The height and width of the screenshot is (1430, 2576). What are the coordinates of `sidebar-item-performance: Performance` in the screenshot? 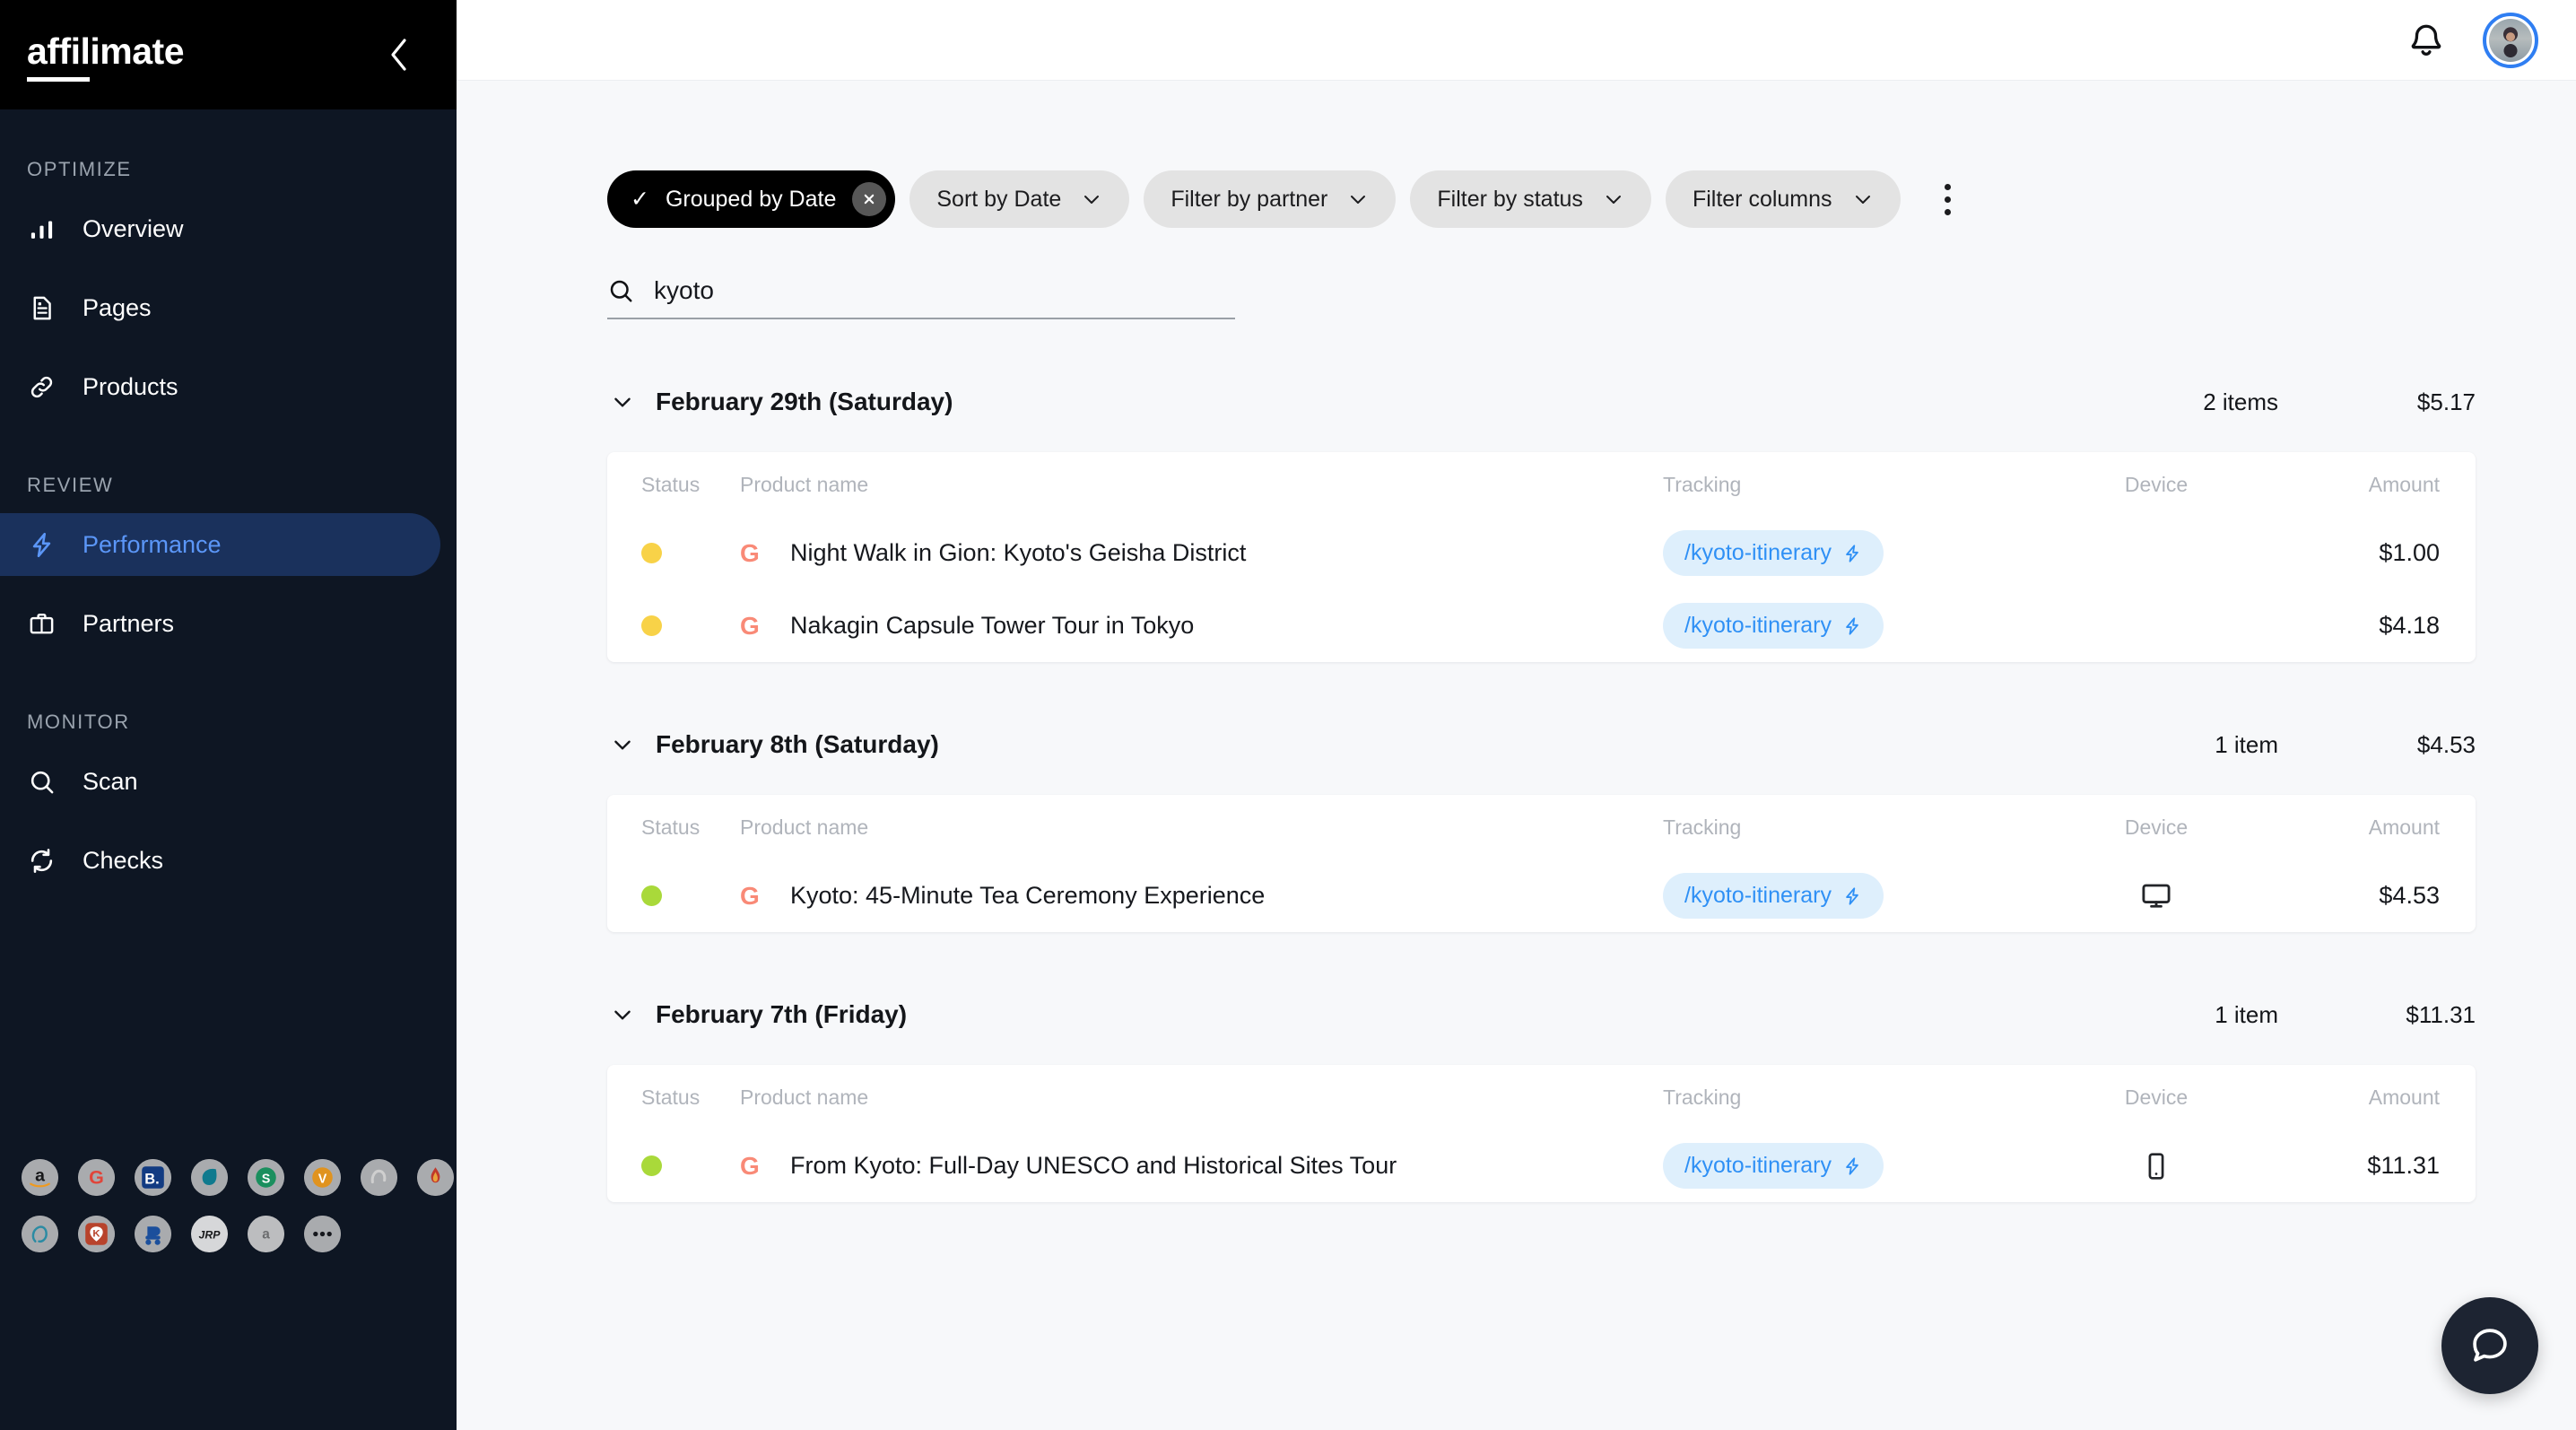 It's located at (220, 544).